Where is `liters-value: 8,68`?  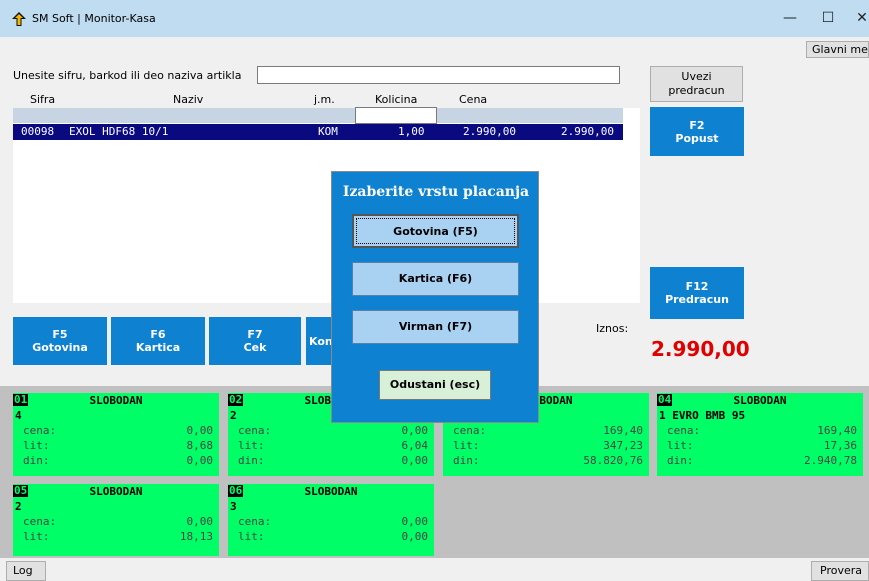 liters-value: 8,68 is located at coordinates (200, 445).